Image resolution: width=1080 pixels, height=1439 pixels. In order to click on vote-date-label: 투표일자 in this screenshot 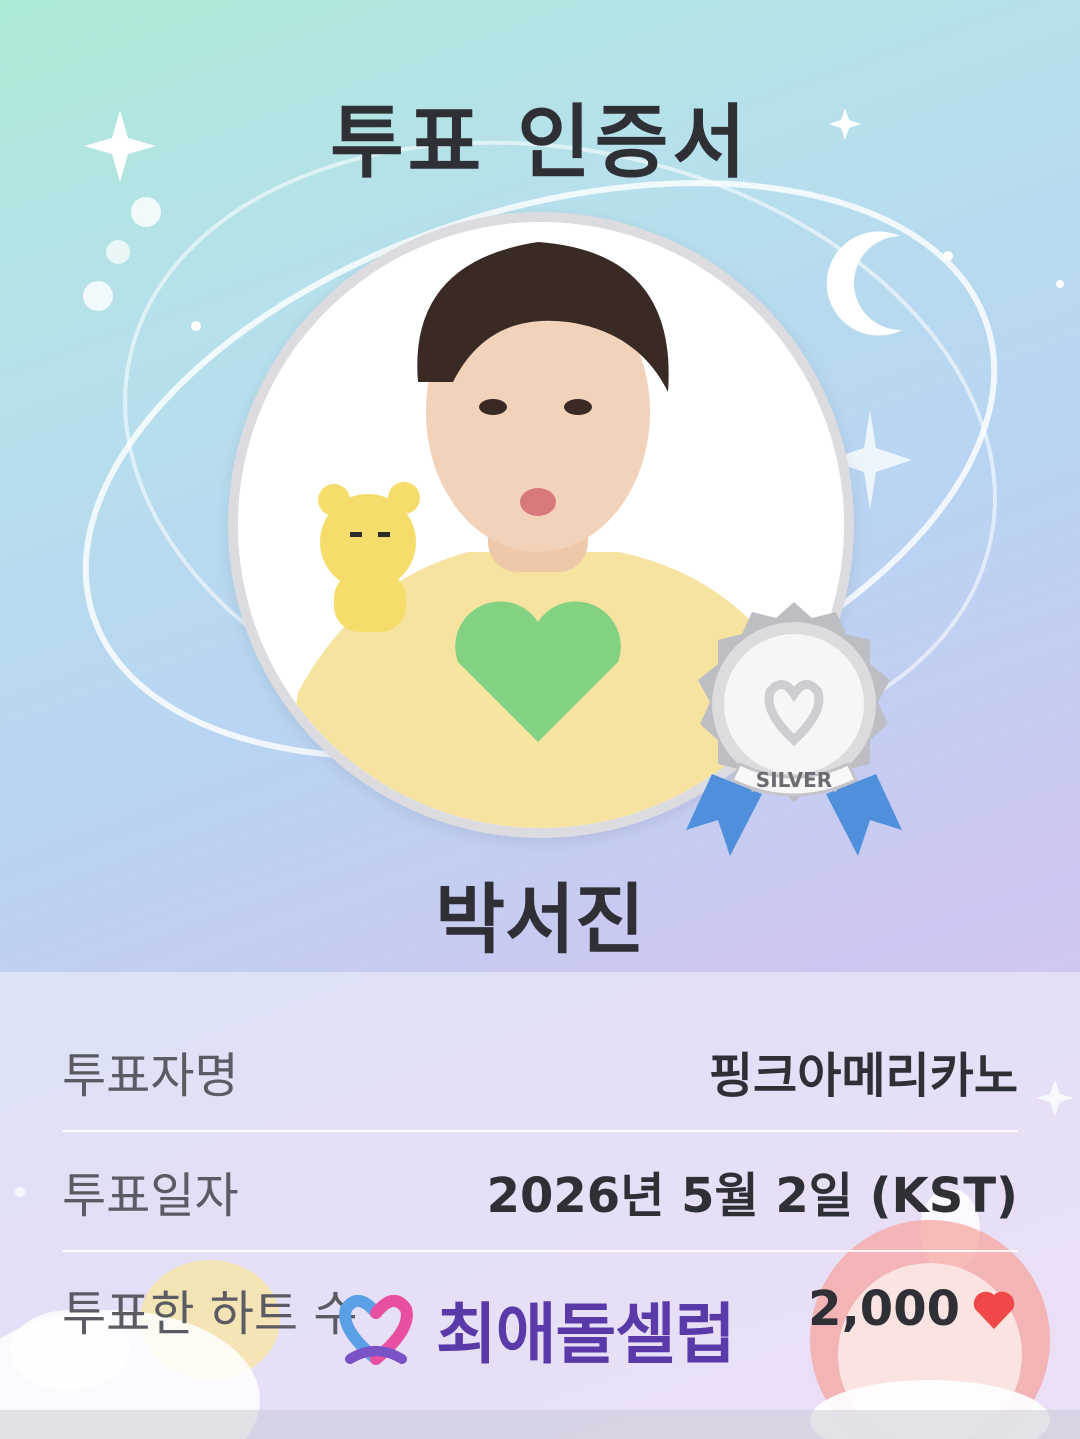, I will do `click(150, 1196)`.